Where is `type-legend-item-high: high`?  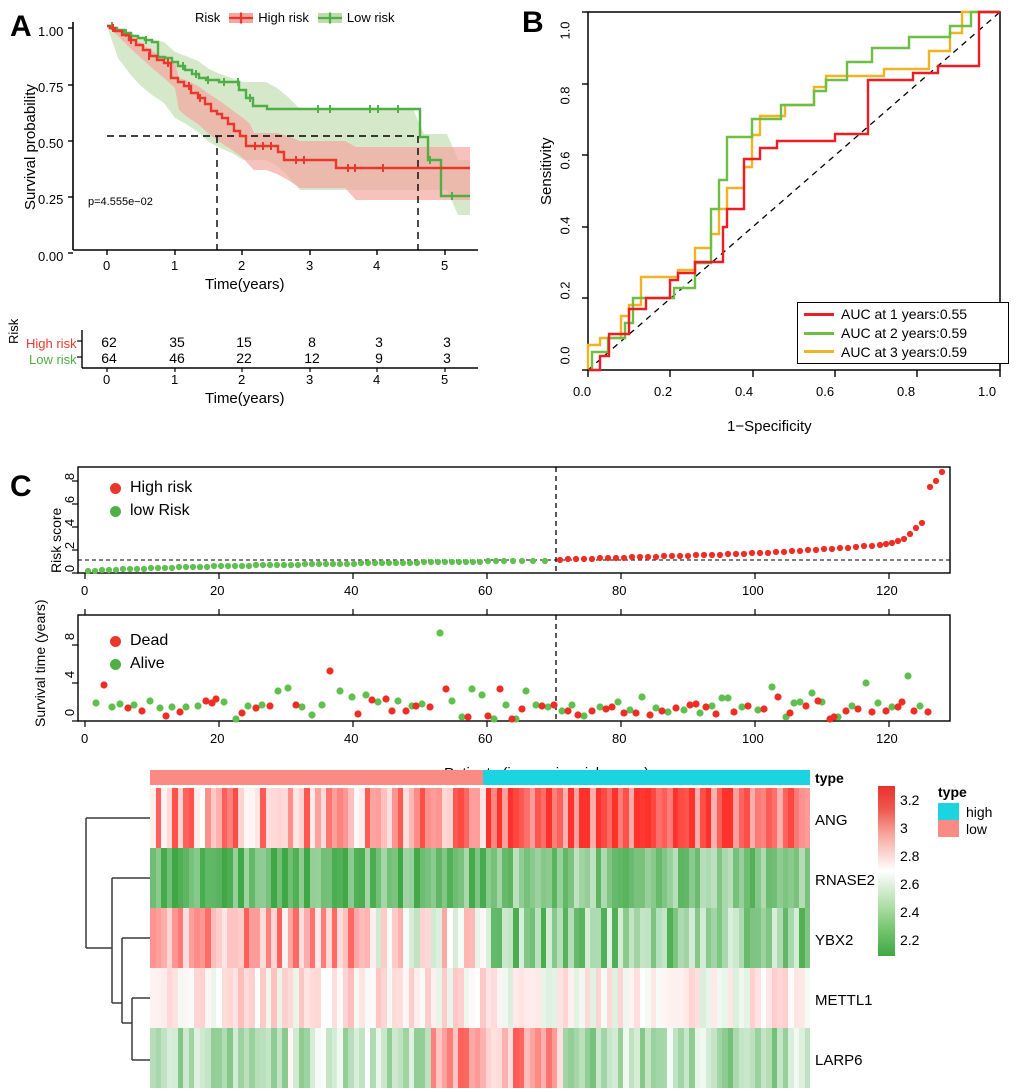 type-legend-item-high: high is located at coordinates (965, 811).